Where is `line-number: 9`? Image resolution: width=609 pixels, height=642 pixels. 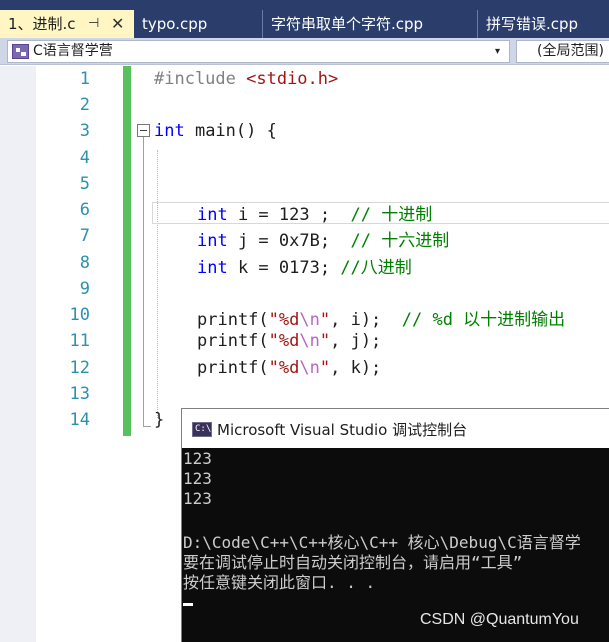 line-number: 9 is located at coordinates (84, 289).